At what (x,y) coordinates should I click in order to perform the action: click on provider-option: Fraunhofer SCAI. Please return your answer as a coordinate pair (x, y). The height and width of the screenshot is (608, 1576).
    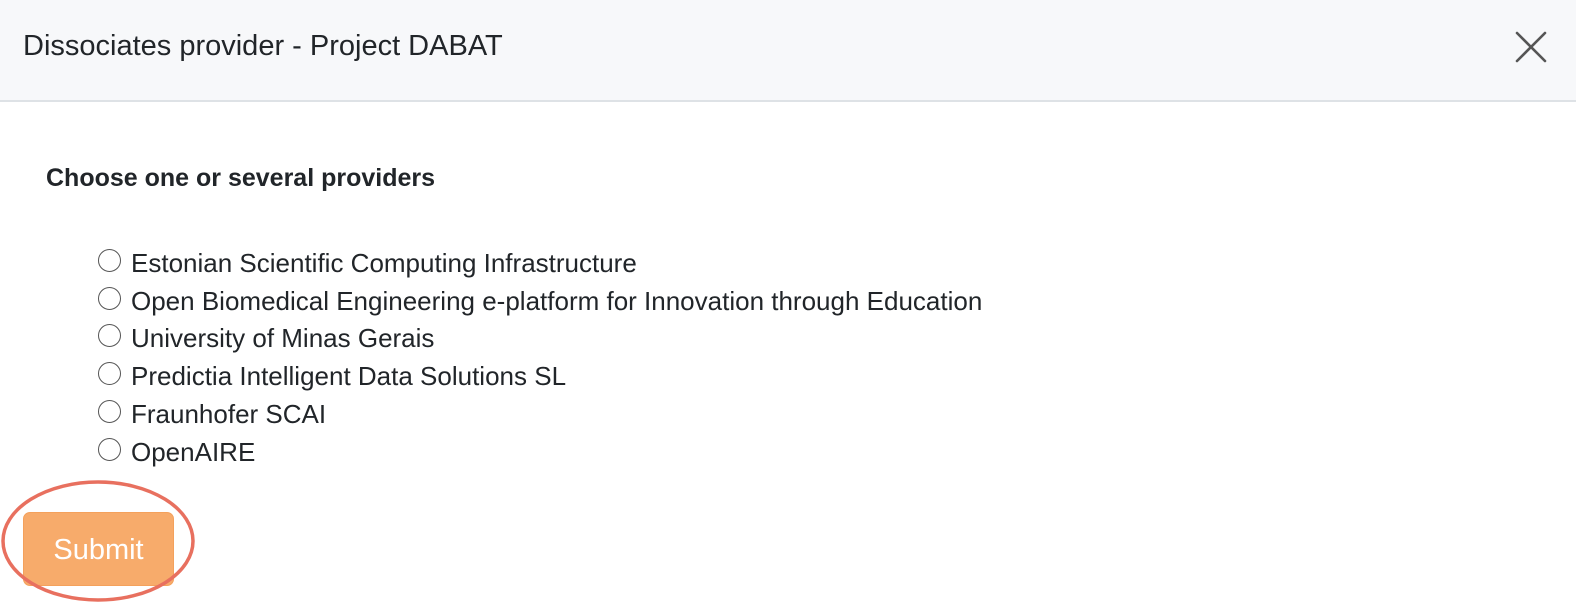
    Looking at the image, I should click on (539, 414).